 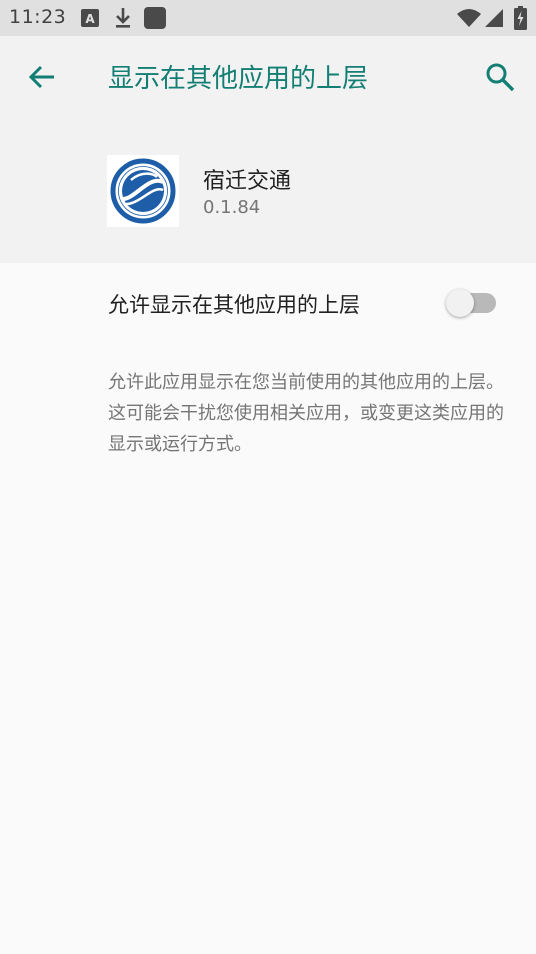 I want to click on battery-charging-icon, so click(x=520, y=18).